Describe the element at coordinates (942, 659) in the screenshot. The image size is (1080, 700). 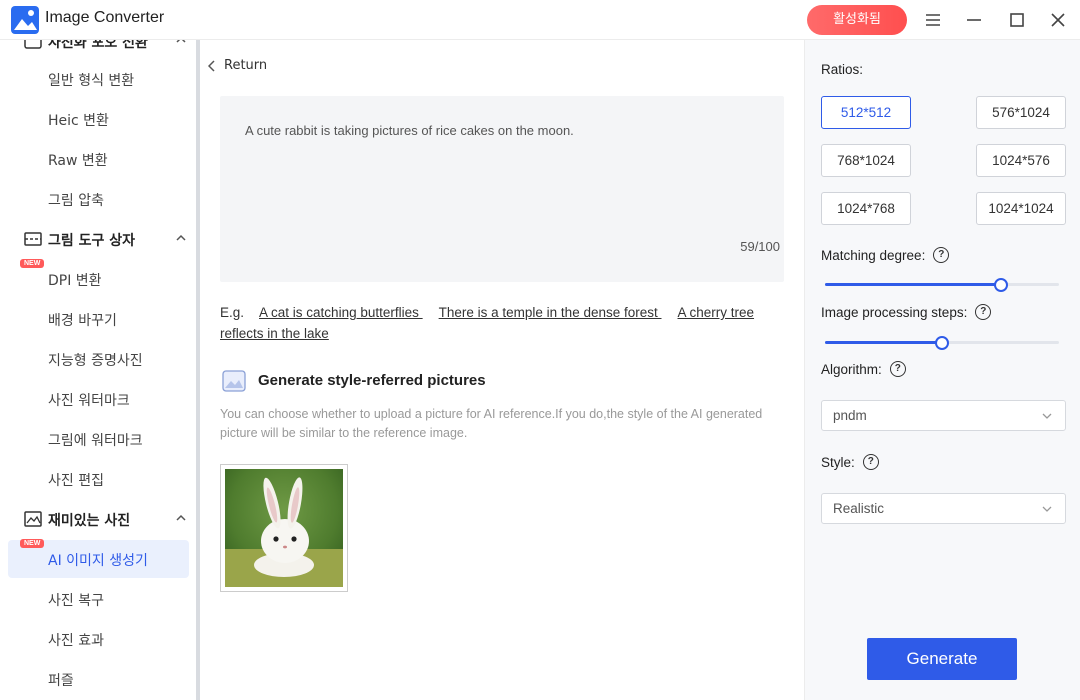
I see `generate-button: Generate` at that location.